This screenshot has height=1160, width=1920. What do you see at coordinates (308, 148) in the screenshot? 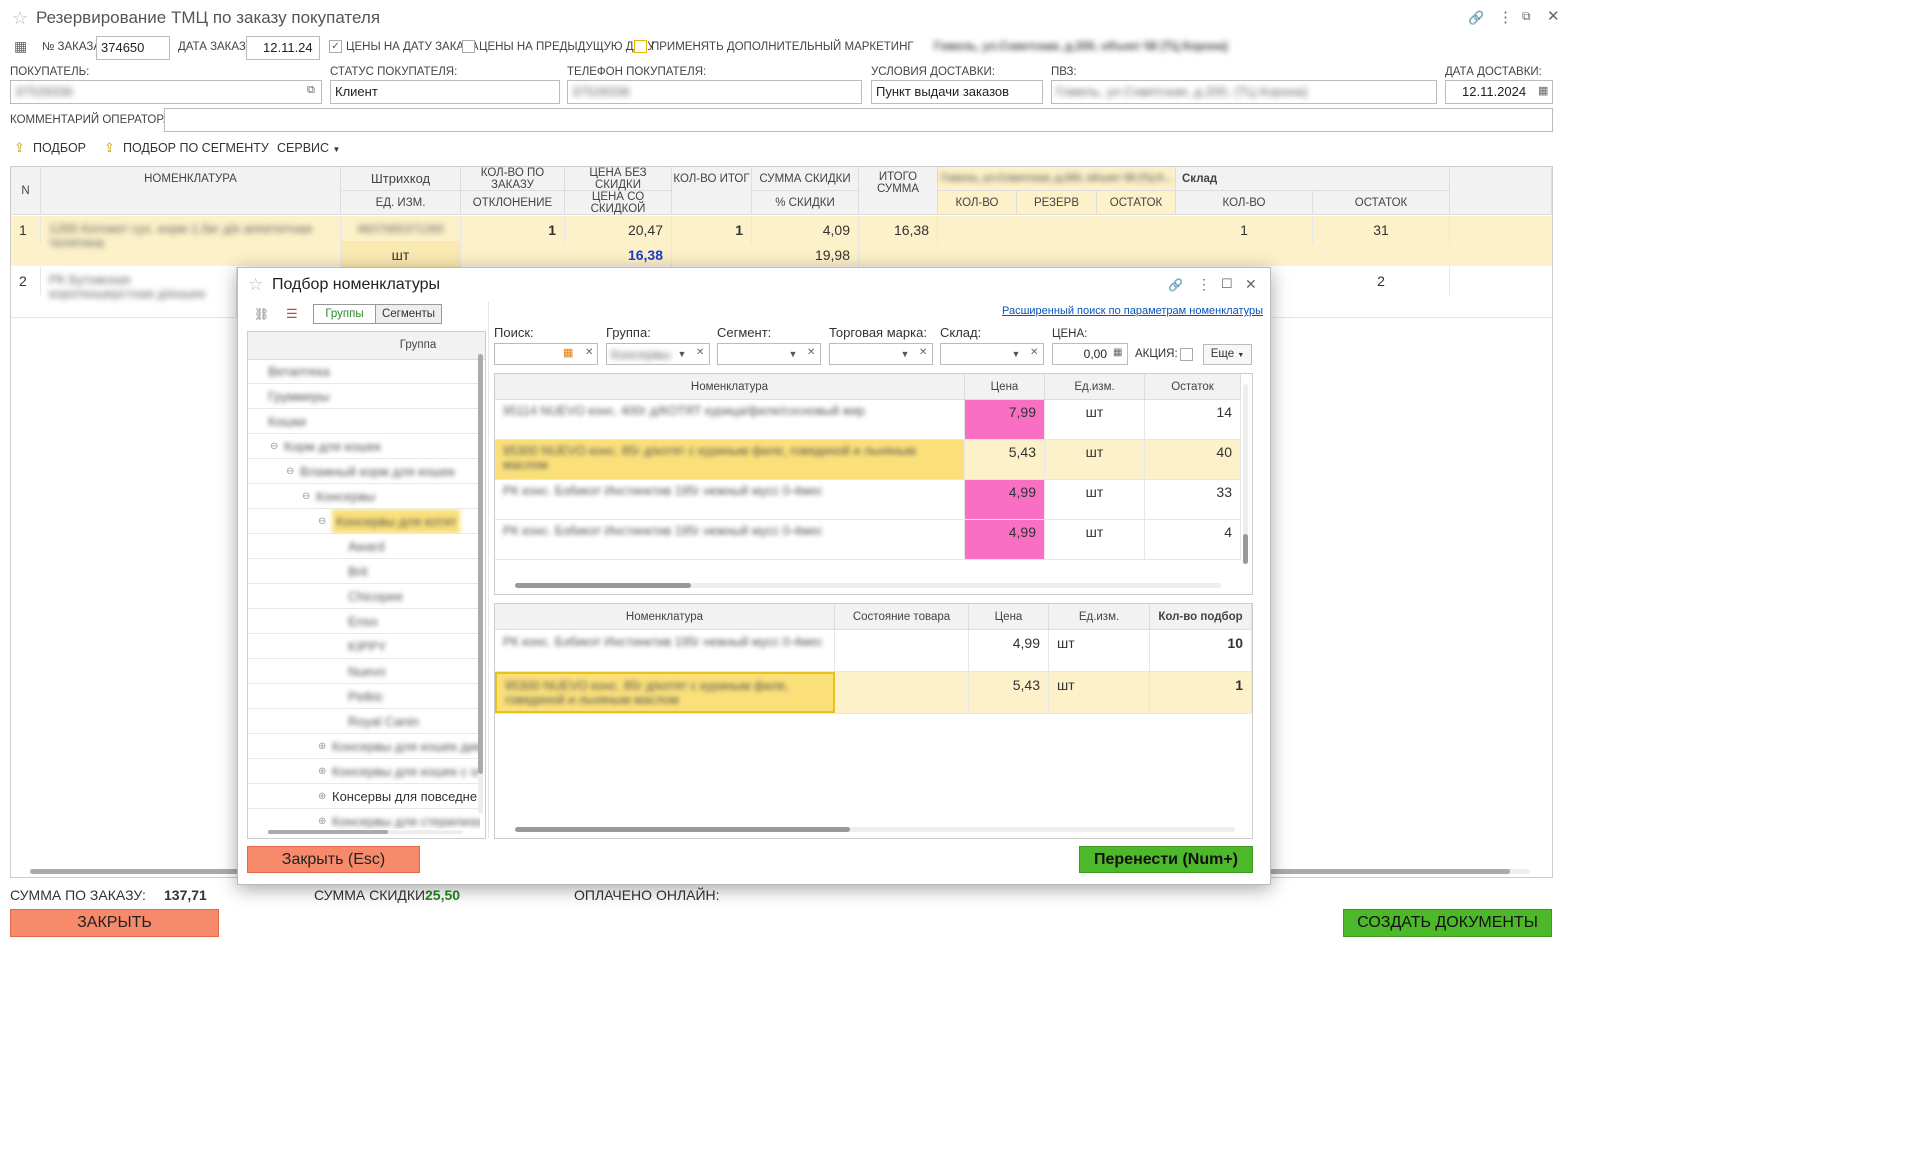
I see `service-menu: СЕРВИС ▼` at bounding box center [308, 148].